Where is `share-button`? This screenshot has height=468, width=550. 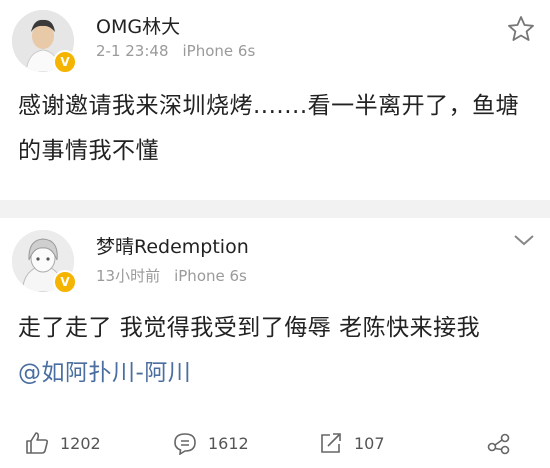 share-button is located at coordinates (504, 443).